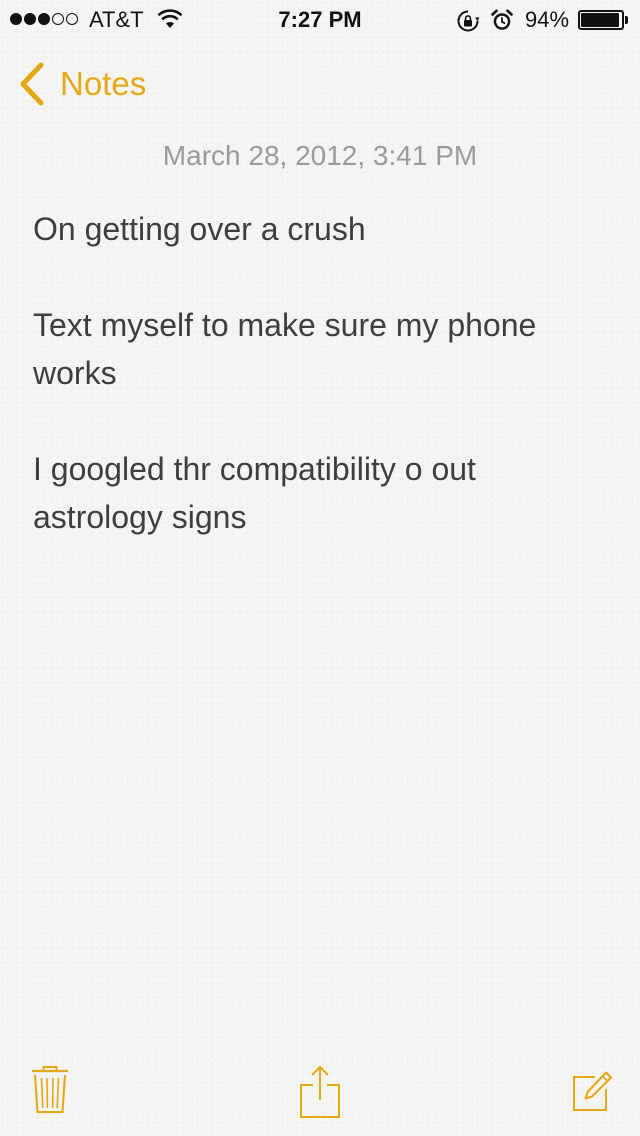  What do you see at coordinates (502, 19) in the screenshot?
I see `alarm-icon` at bounding box center [502, 19].